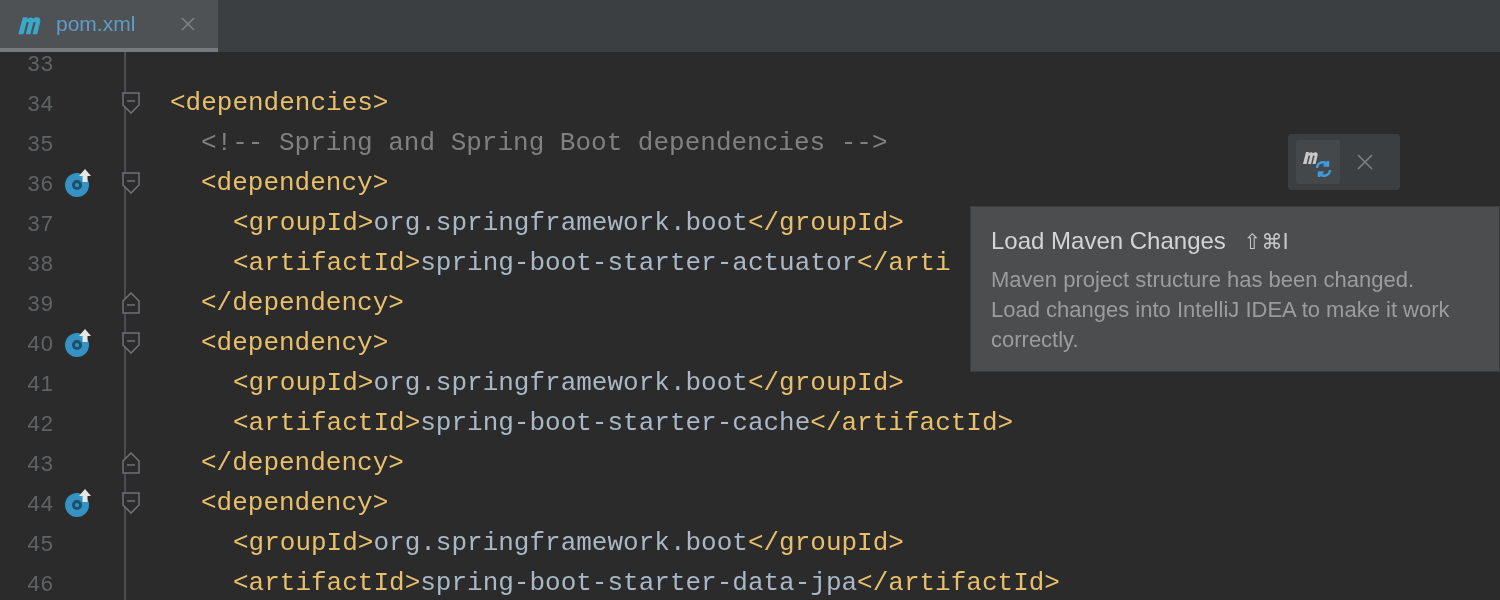  What do you see at coordinates (40, 183) in the screenshot?
I see `line-number: 36` at bounding box center [40, 183].